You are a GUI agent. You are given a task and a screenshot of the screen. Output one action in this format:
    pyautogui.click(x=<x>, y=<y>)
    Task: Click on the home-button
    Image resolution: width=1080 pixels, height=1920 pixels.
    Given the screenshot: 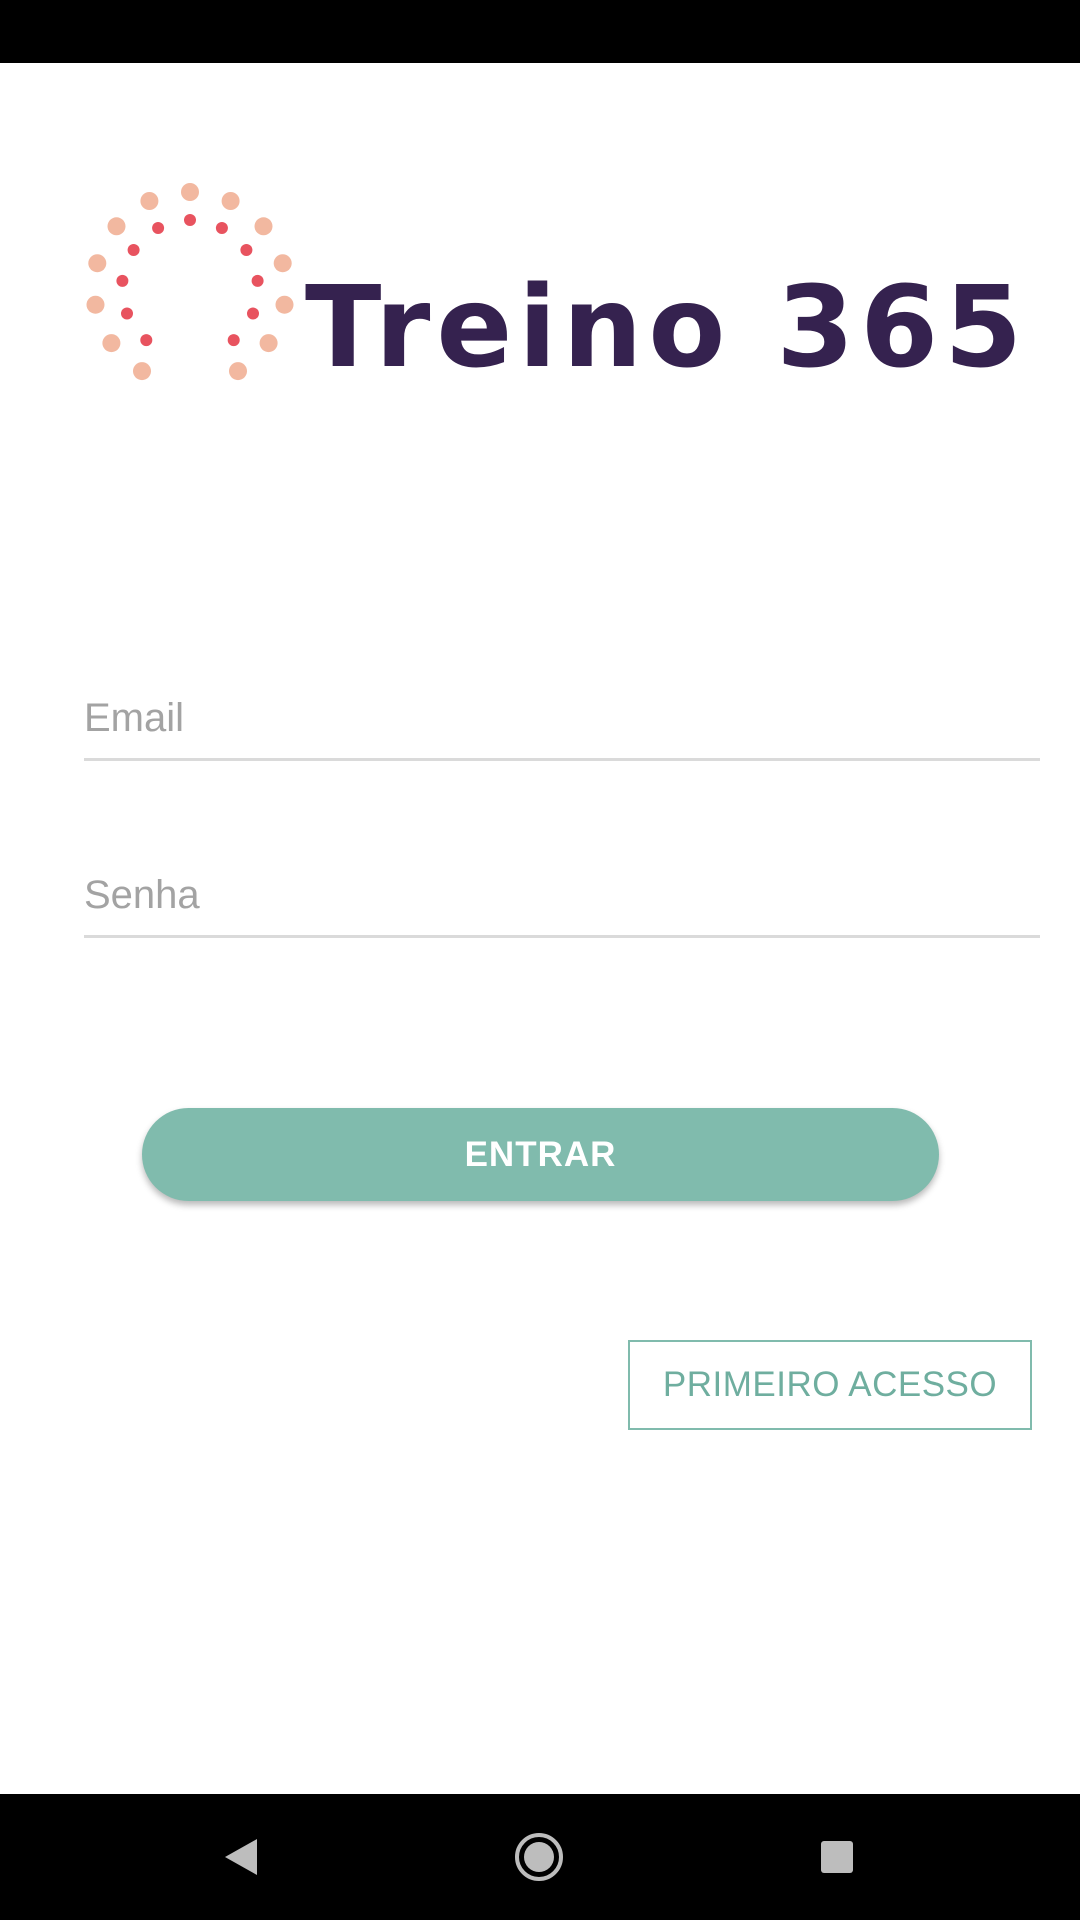 What is the action you would take?
    pyautogui.click(x=539, y=1857)
    